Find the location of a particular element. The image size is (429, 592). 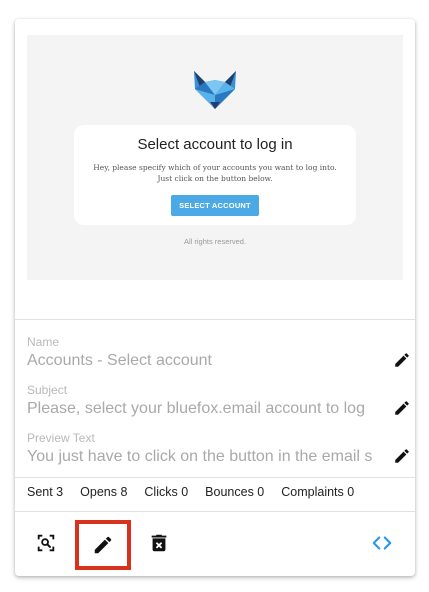

stat-sent: Sent 3 is located at coordinates (45, 492).